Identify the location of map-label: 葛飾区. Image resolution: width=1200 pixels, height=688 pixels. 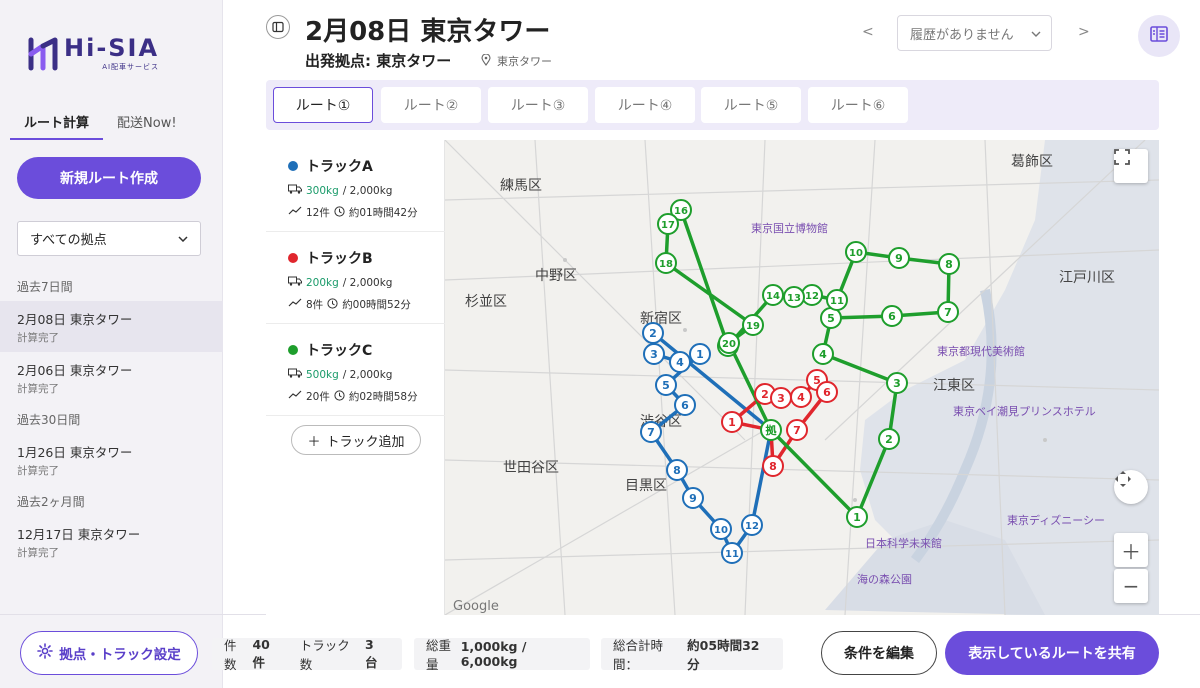
(1032, 162).